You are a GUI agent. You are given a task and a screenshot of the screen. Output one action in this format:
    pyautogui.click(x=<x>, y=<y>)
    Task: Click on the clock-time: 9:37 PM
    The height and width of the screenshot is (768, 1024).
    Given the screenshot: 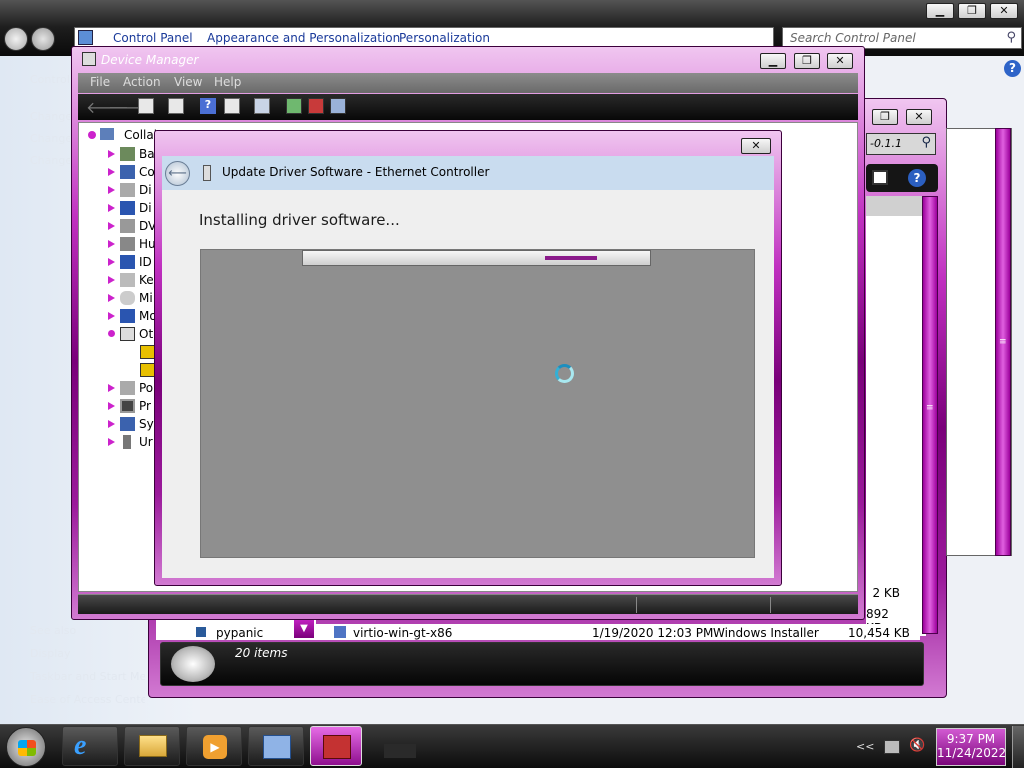 What is the action you would take?
    pyautogui.click(x=971, y=739)
    